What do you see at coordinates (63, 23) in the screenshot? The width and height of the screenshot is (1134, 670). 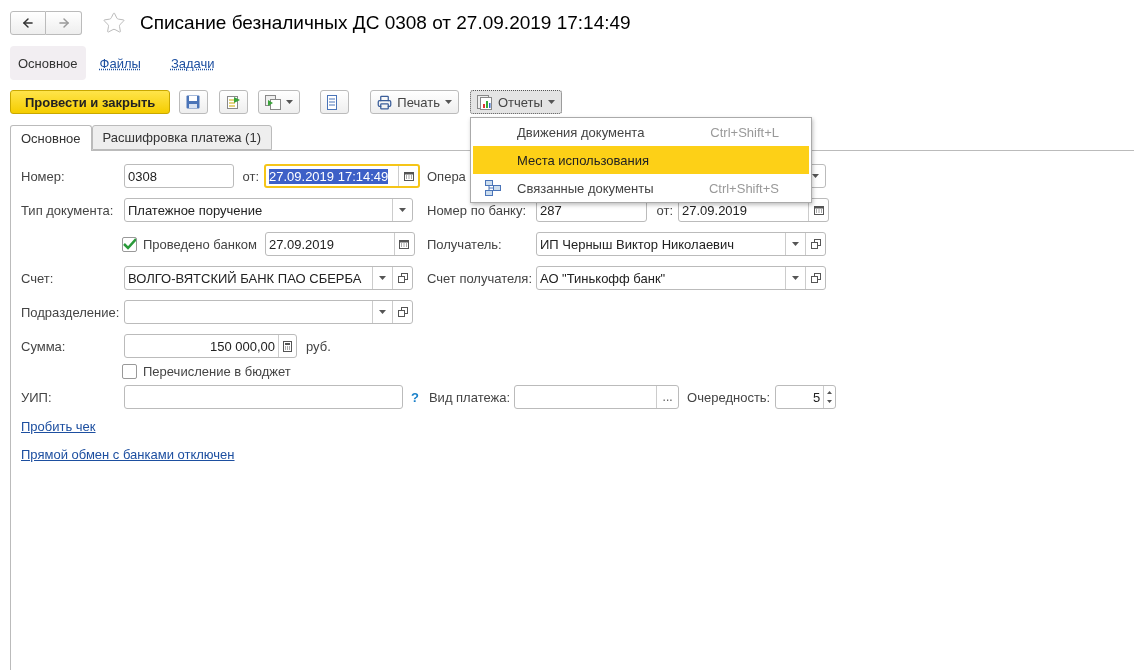 I see `forward-arrow-icon` at bounding box center [63, 23].